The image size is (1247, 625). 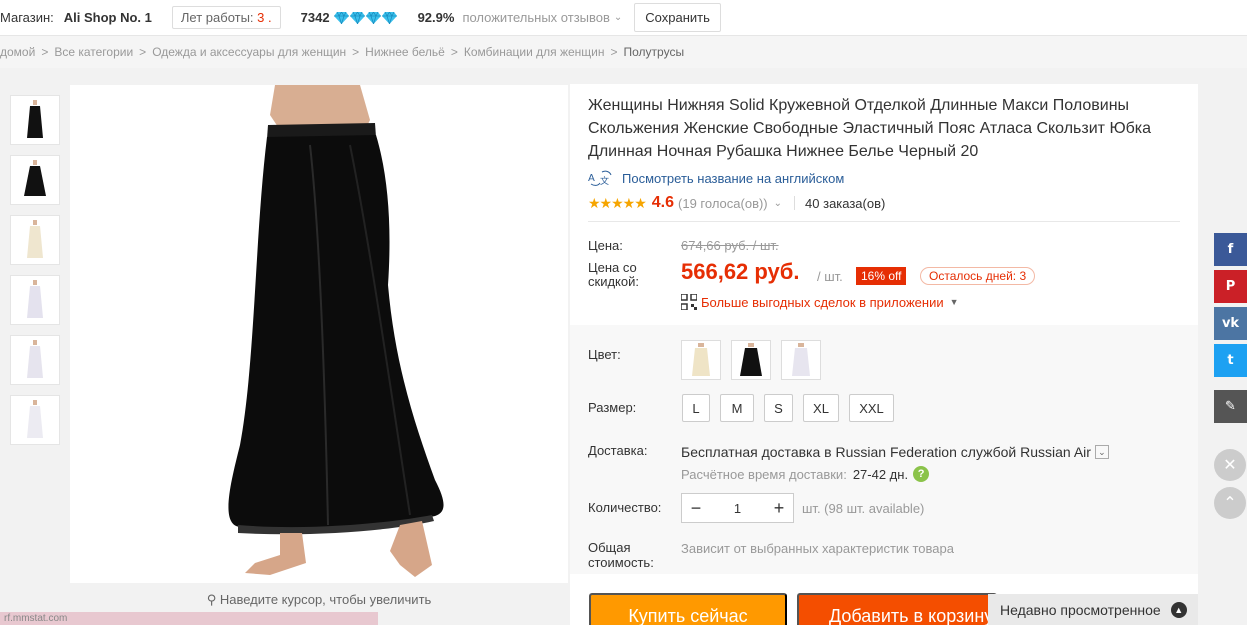 What do you see at coordinates (1230, 465) in the screenshot?
I see `close-icon: ✕` at bounding box center [1230, 465].